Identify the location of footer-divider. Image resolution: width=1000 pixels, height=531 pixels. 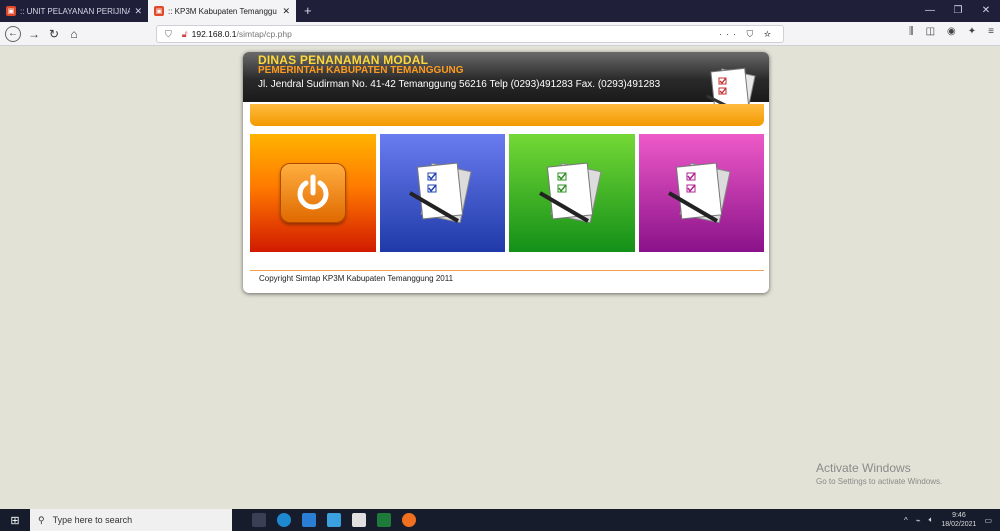
(507, 270).